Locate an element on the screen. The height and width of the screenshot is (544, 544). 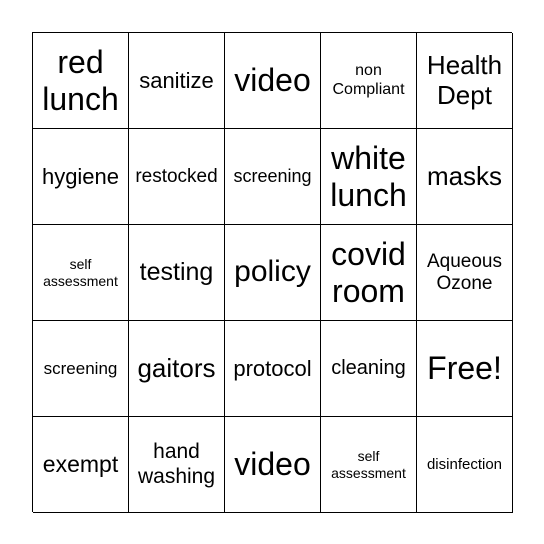
bingo-cell-text: white lunch is located at coordinates (368, 176).